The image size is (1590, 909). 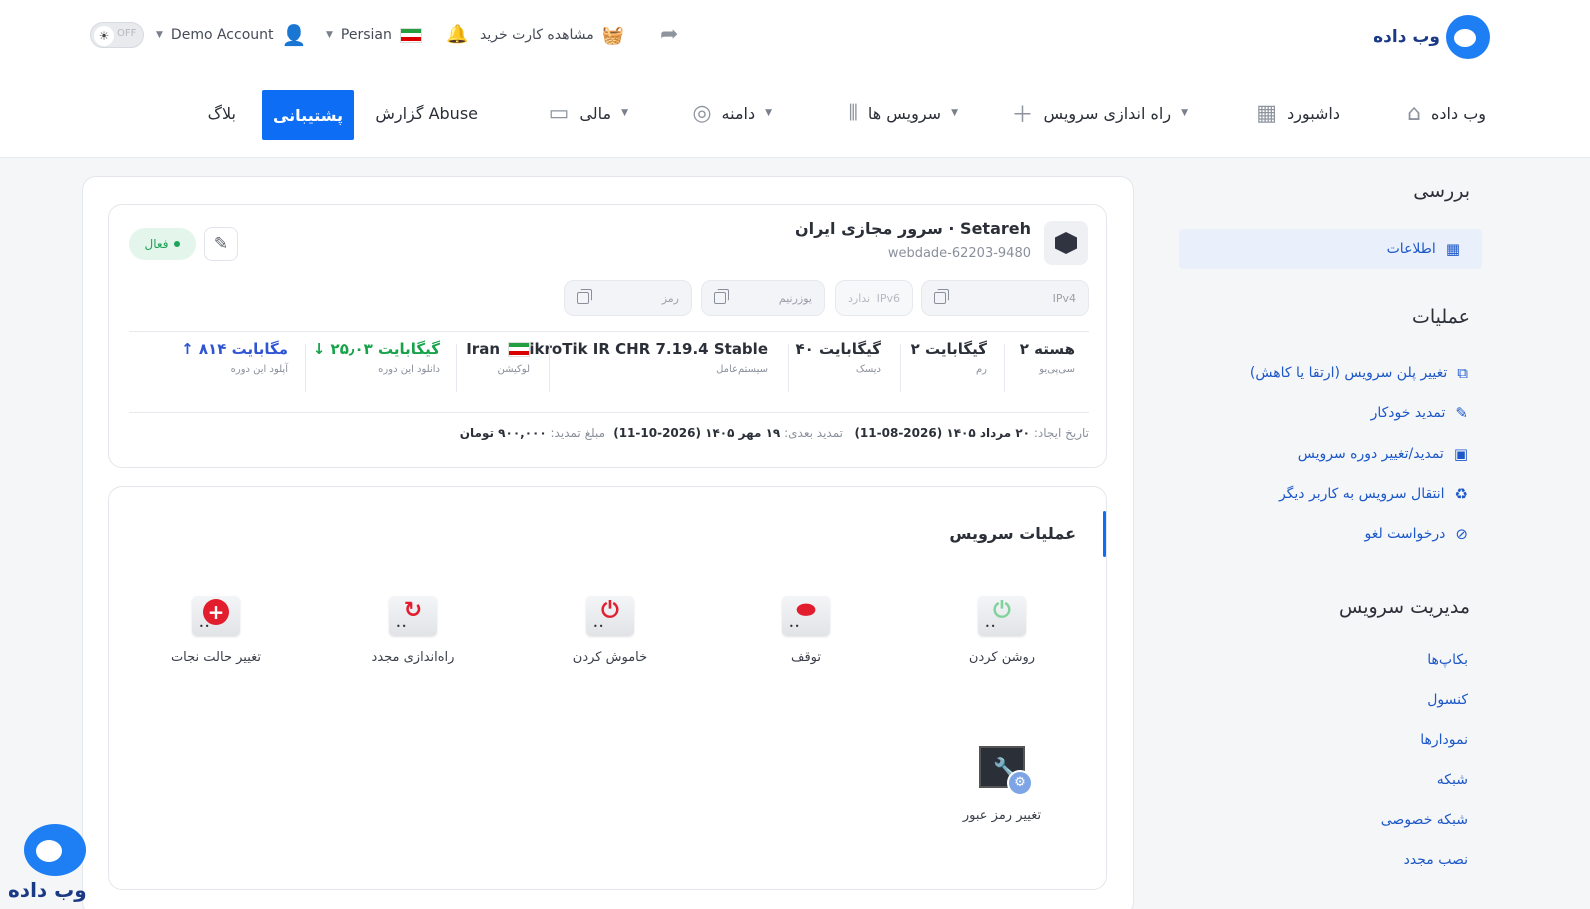 I want to click on change-password-button: 🔧 ⚙ تغییر رمز عبور, so click(x=1002, y=784).